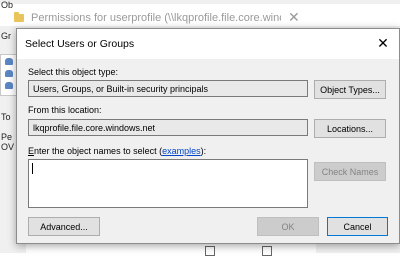 This screenshot has width=400, height=256. Describe the element at coordinates (65, 110) in the screenshot. I see `location-label: From this location:` at that location.